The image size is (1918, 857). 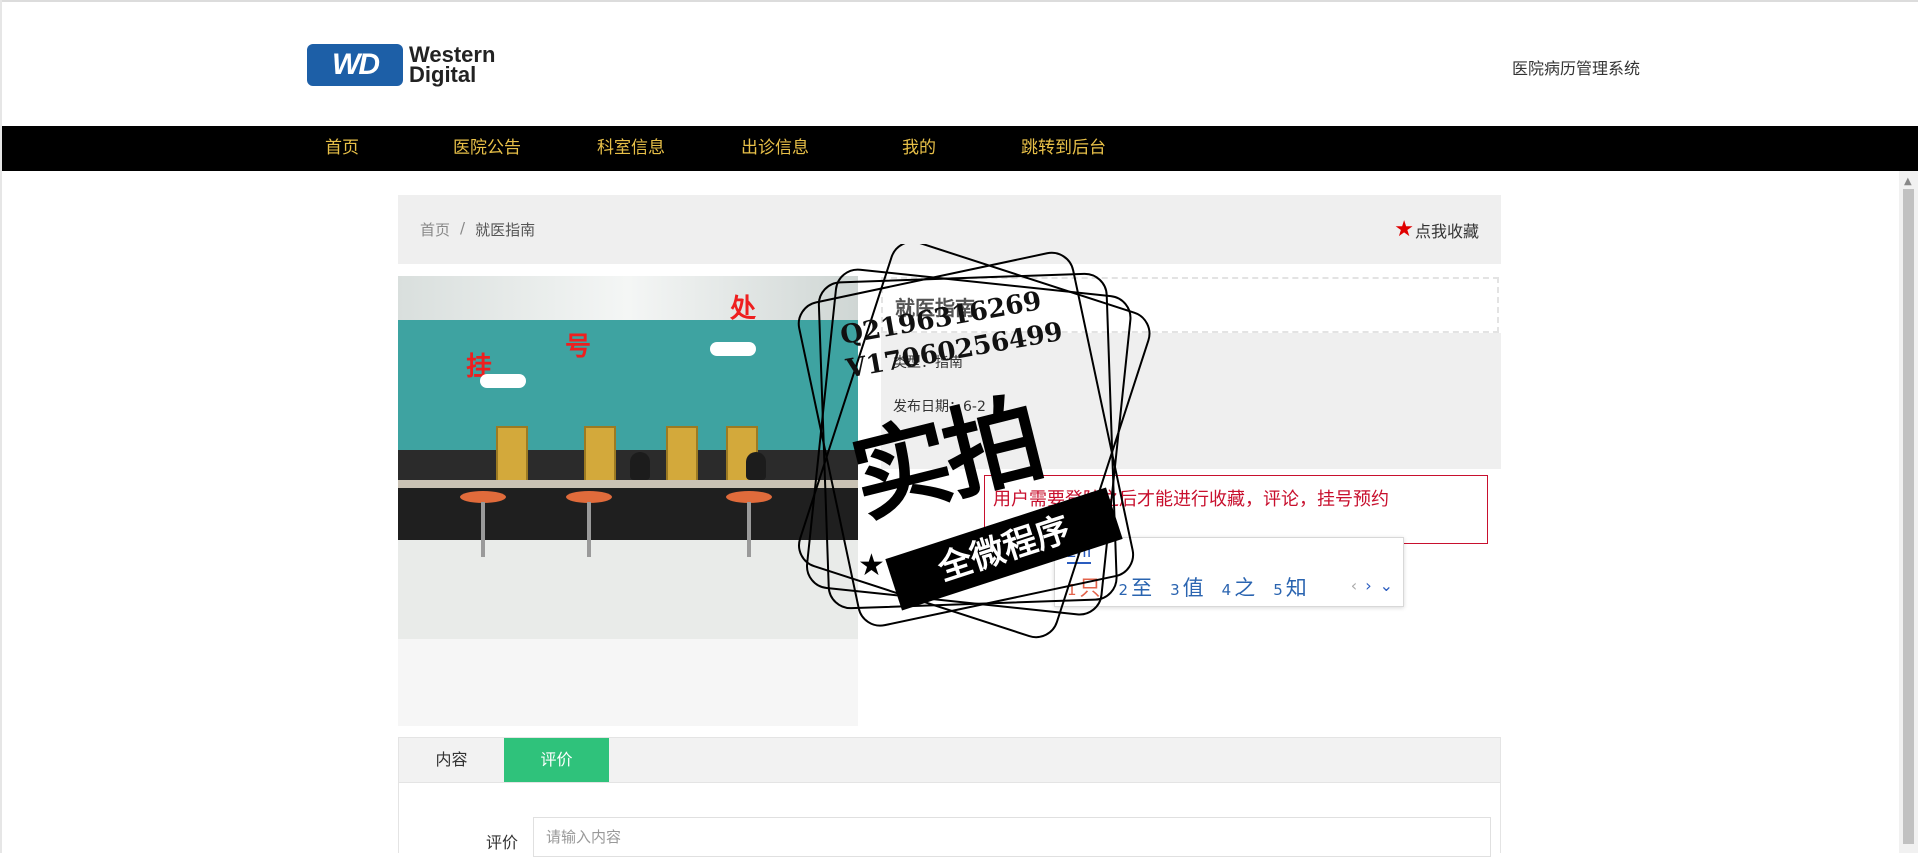 What do you see at coordinates (1226, 590) in the screenshot?
I see `ime-candidate-number: 4` at bounding box center [1226, 590].